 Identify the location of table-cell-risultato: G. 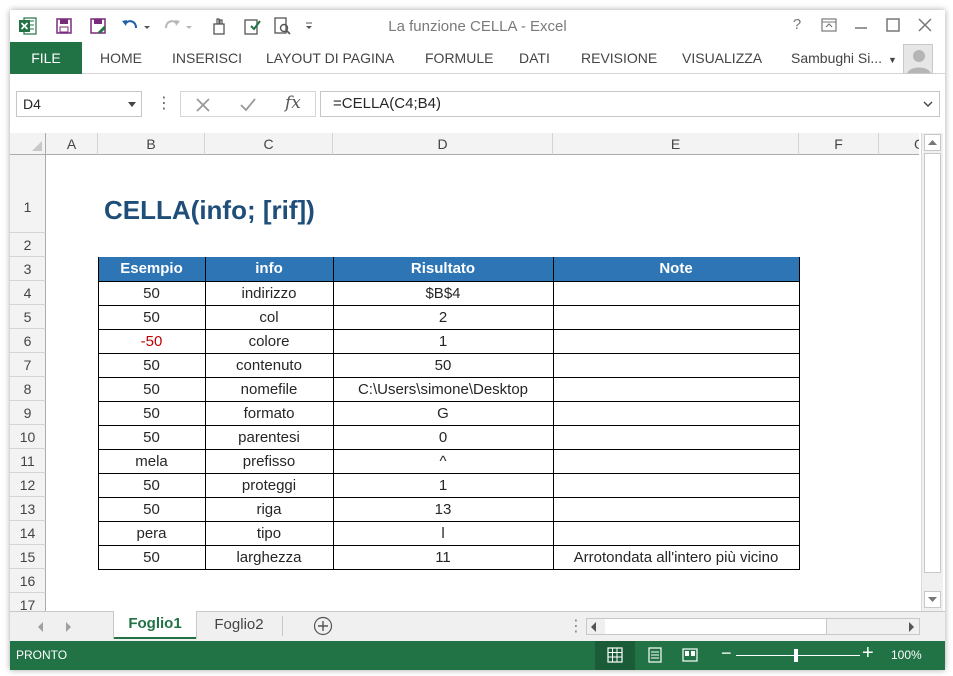
(443, 413).